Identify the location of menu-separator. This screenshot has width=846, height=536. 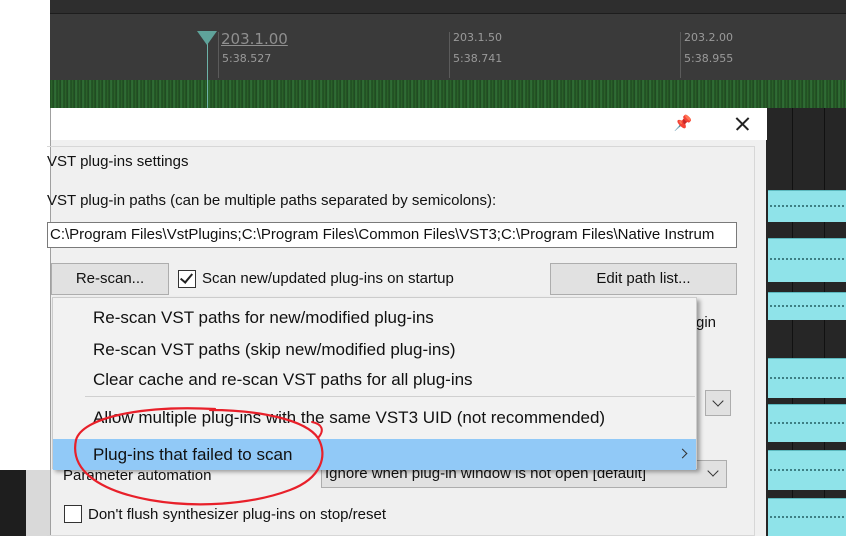
(390, 396).